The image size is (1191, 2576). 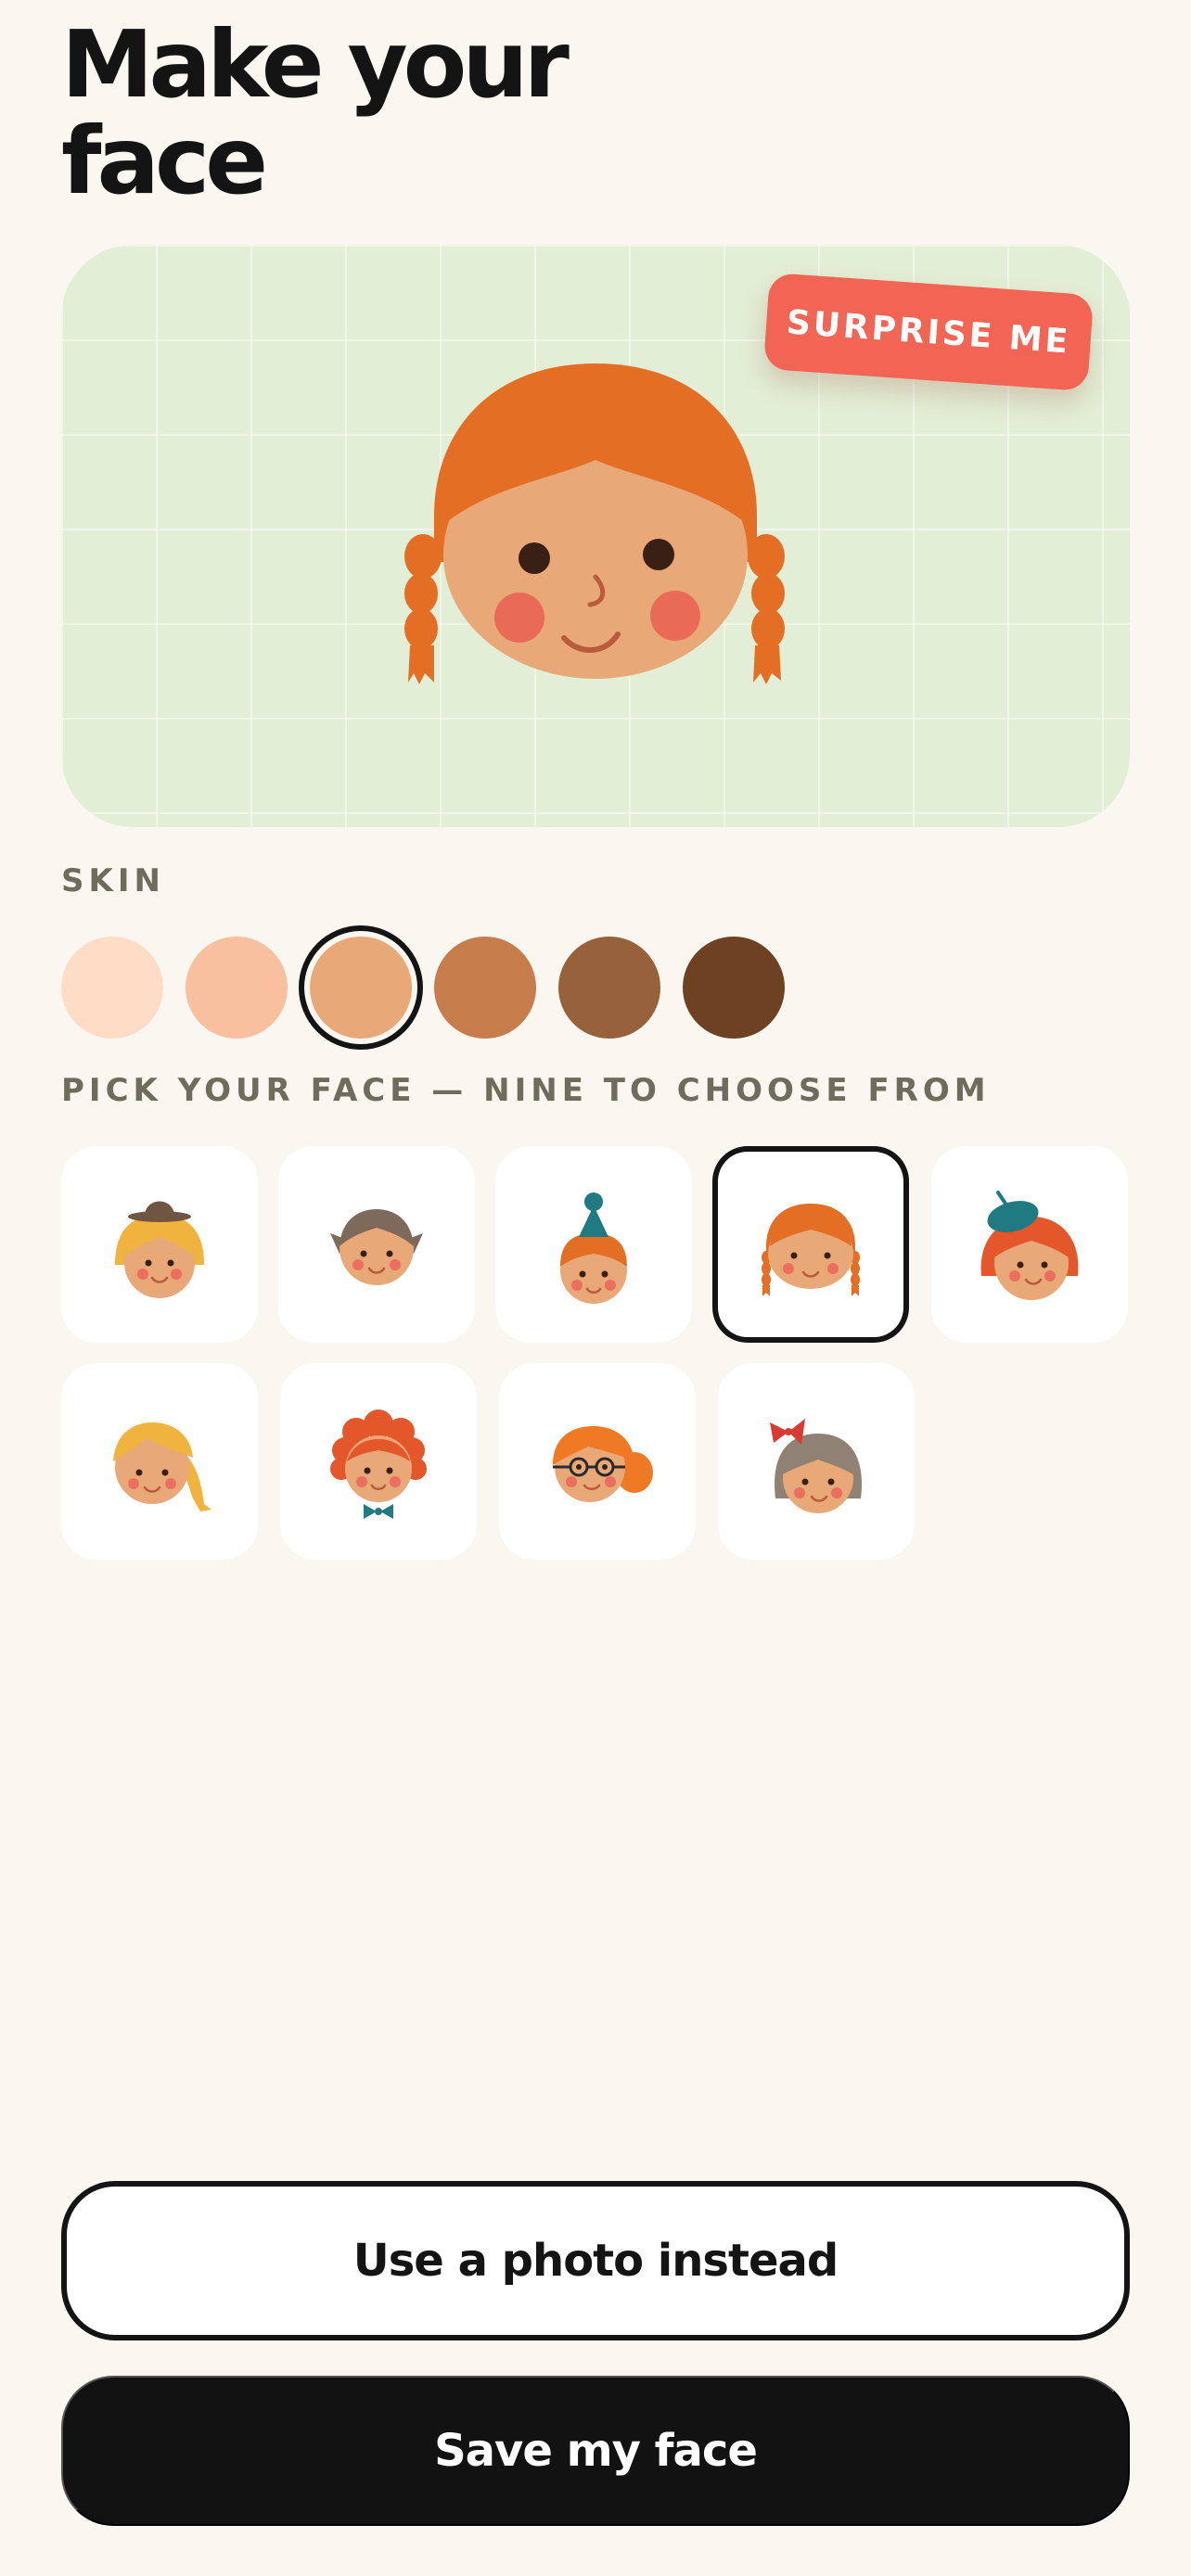 What do you see at coordinates (816, 1466) in the screenshot?
I see `bow-bob-face-icon` at bounding box center [816, 1466].